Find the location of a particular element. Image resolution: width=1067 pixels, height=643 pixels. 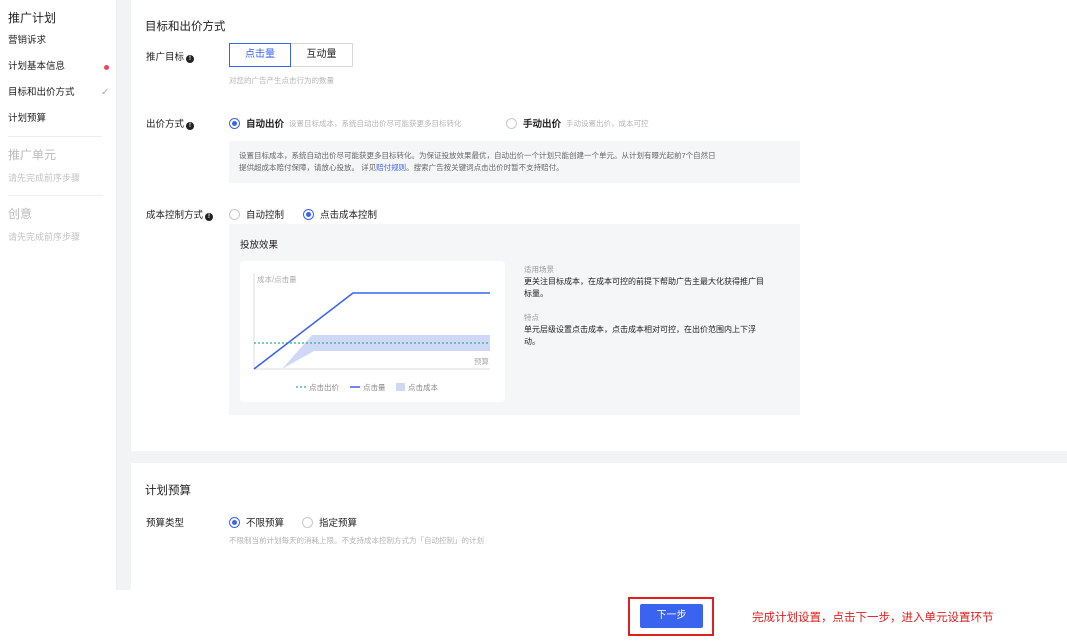

sidebar-section-creative: 创意 is located at coordinates (20, 214).